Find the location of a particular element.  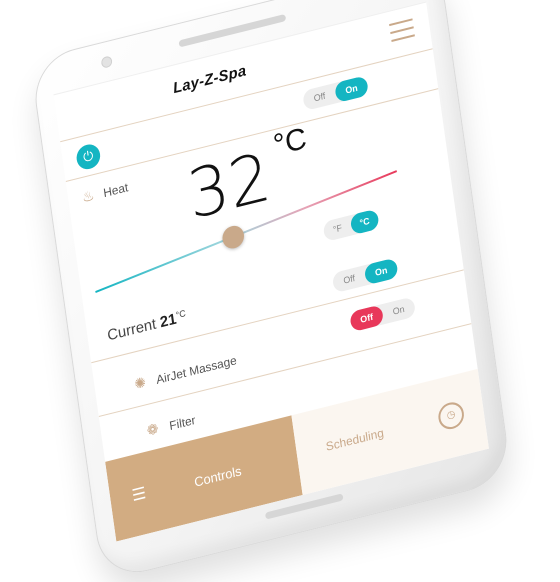

current-temperature: Current 21°C is located at coordinates (146, 326).